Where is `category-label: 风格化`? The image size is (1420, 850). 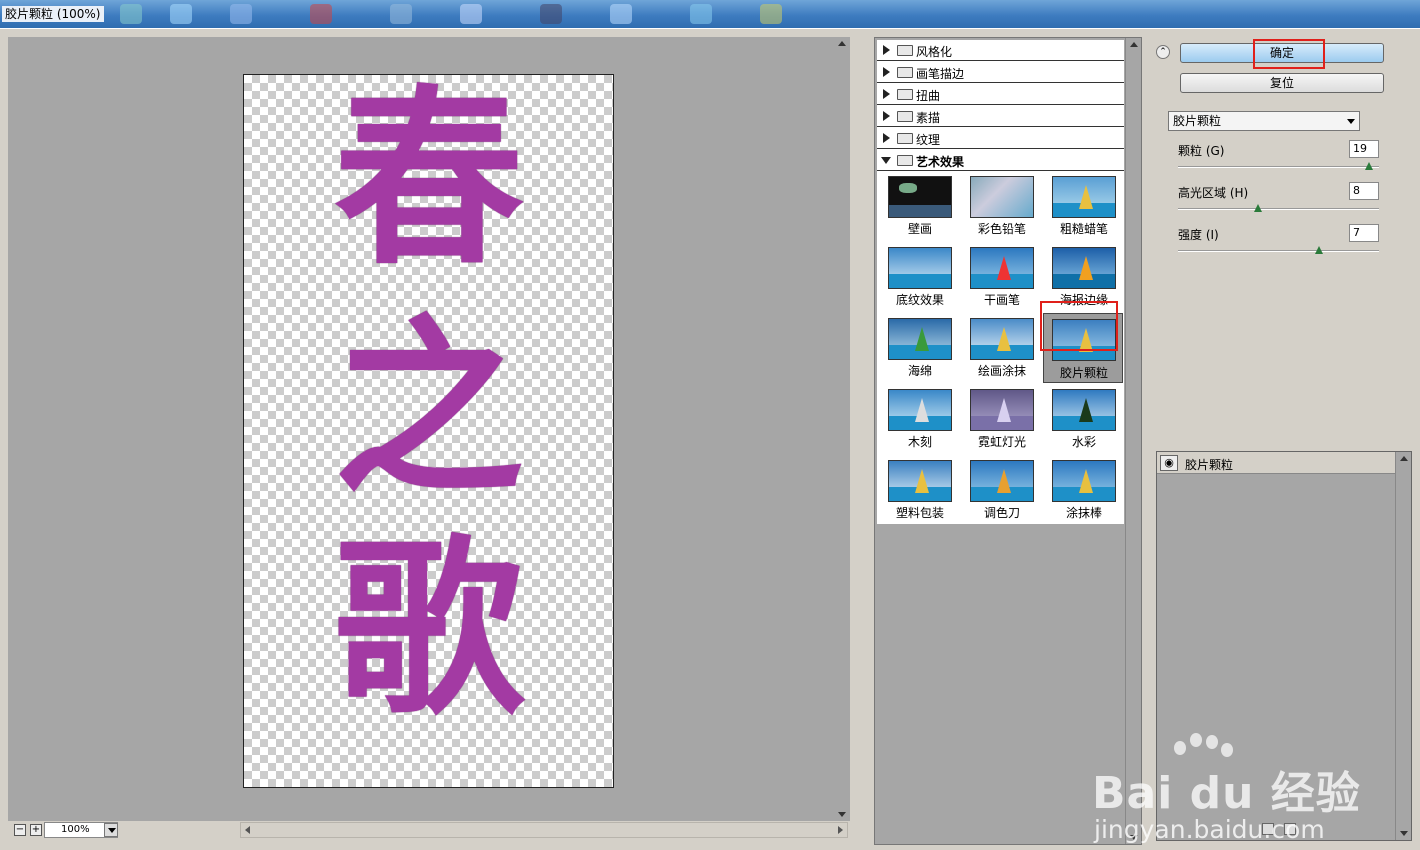
category-label: 风格化 is located at coordinates (934, 52).